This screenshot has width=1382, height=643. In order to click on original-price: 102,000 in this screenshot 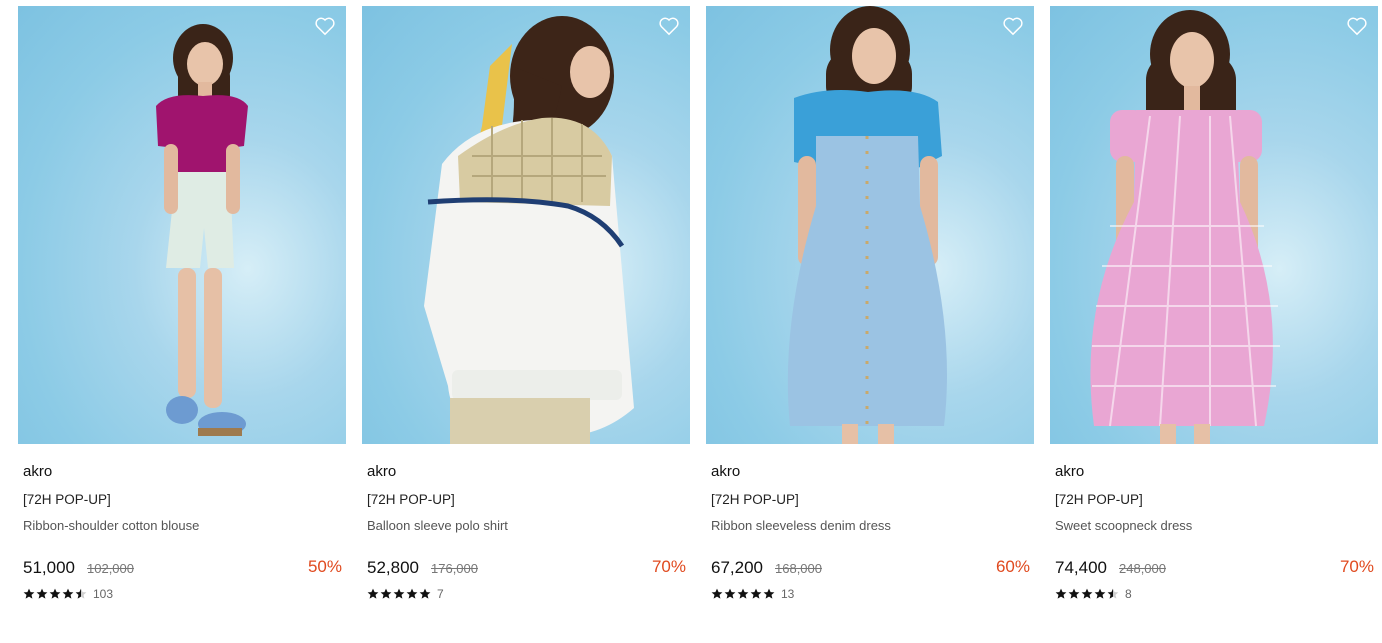, I will do `click(110, 568)`.